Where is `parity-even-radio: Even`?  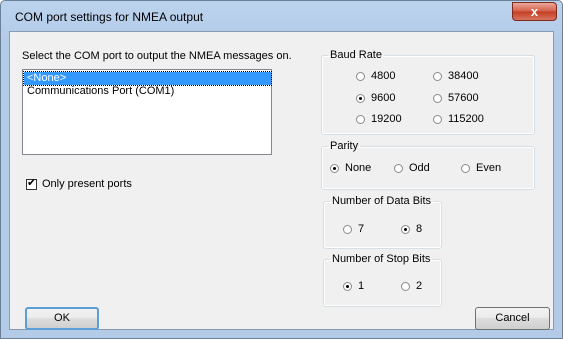
parity-even-radio: Even is located at coordinates (481, 168).